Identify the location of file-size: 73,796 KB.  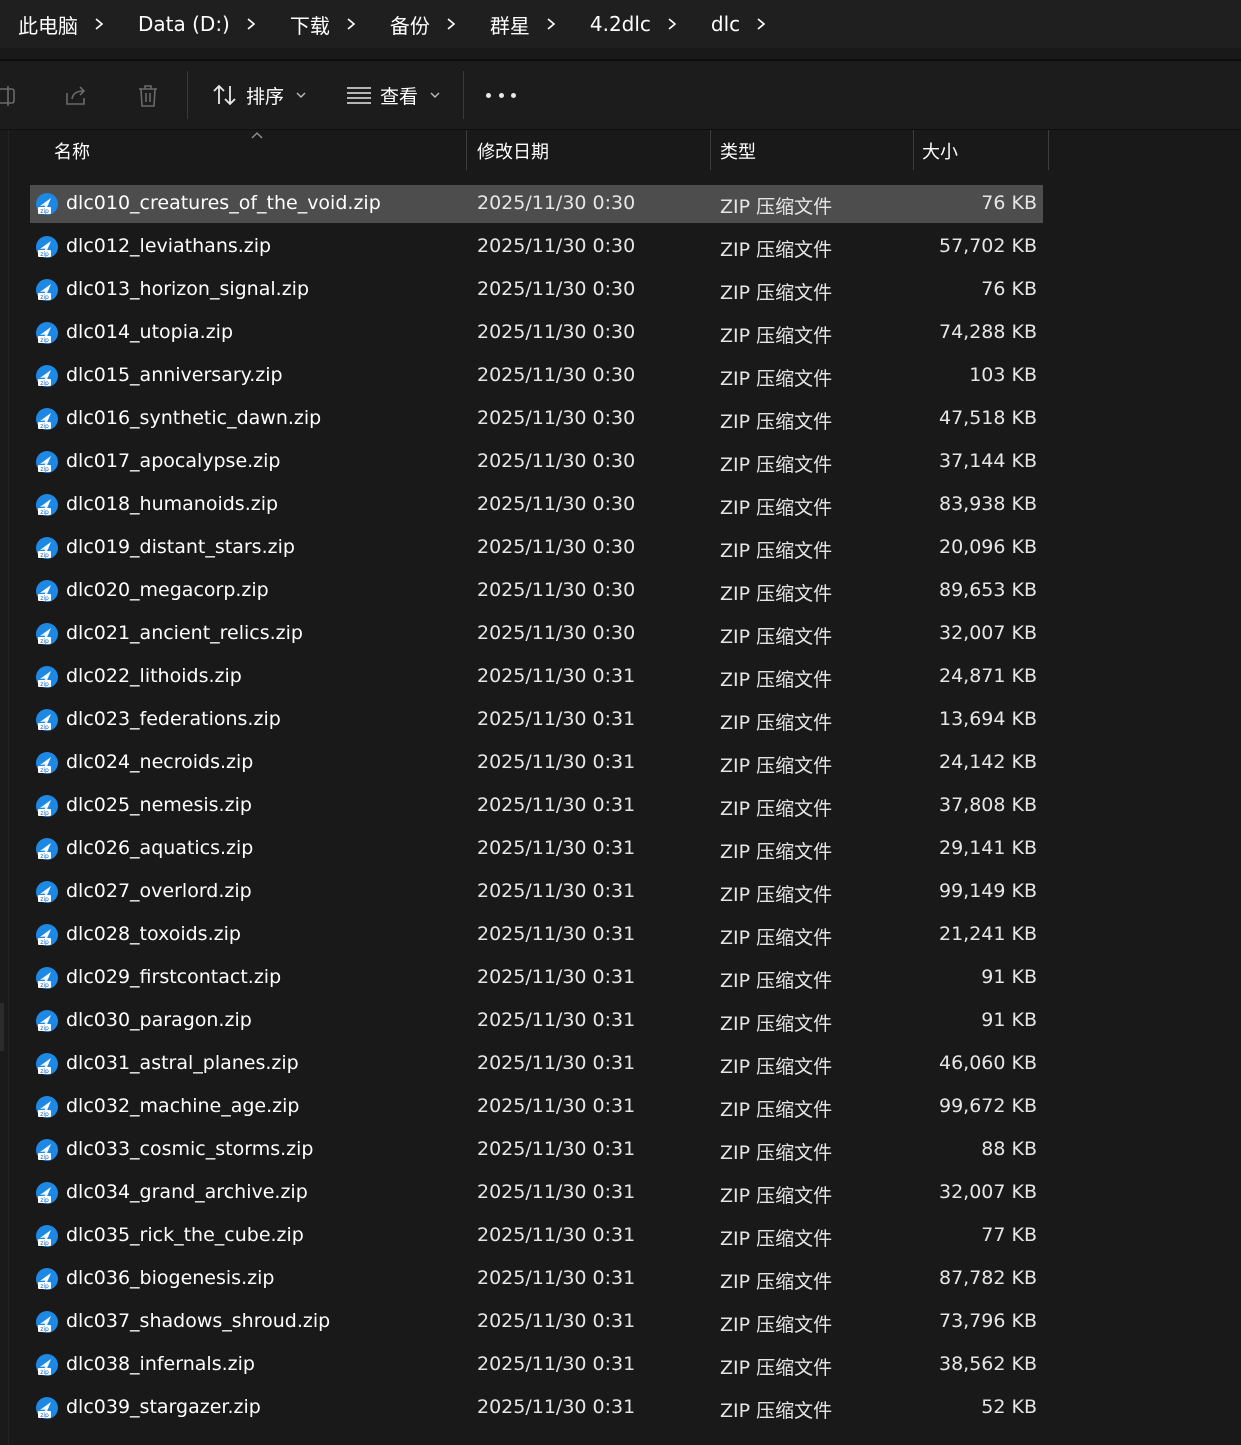
(987, 1321).